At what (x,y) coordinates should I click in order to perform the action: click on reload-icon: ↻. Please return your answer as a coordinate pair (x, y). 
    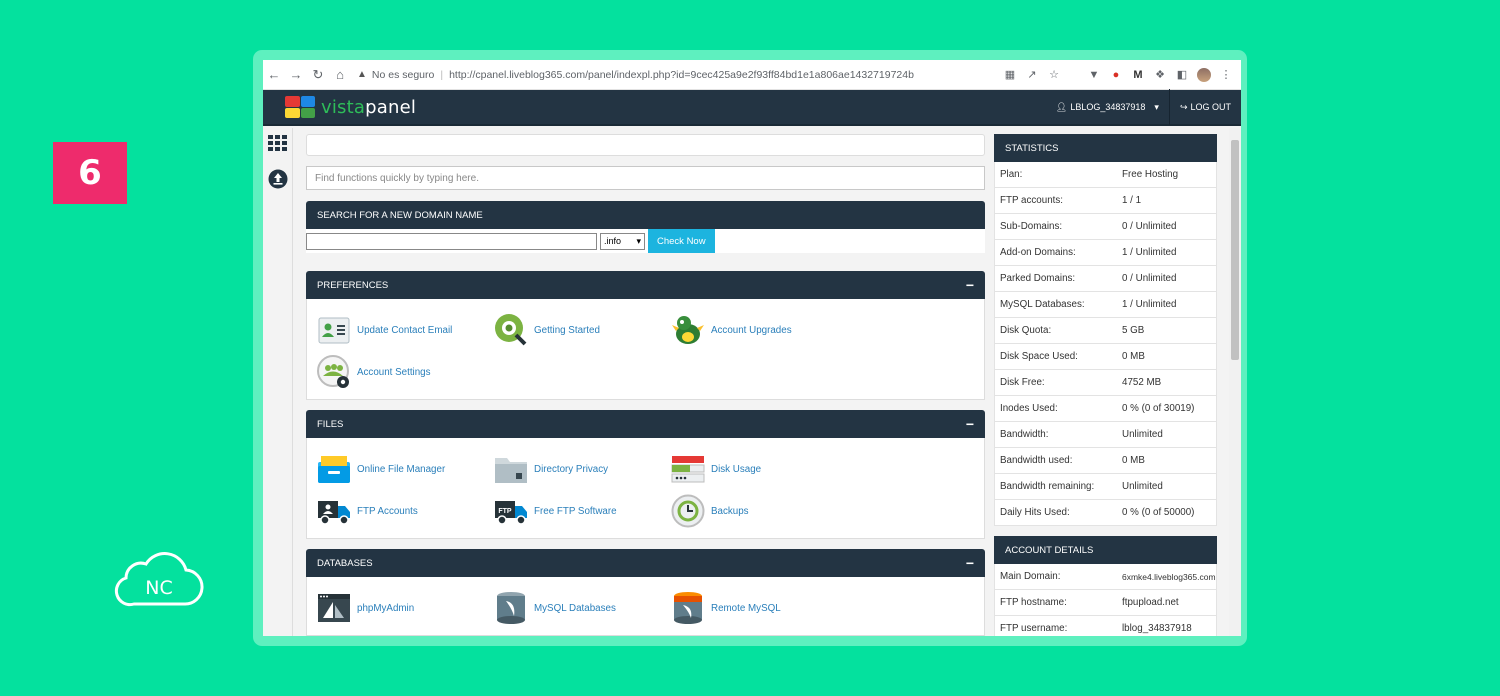
    Looking at the image, I should click on (318, 75).